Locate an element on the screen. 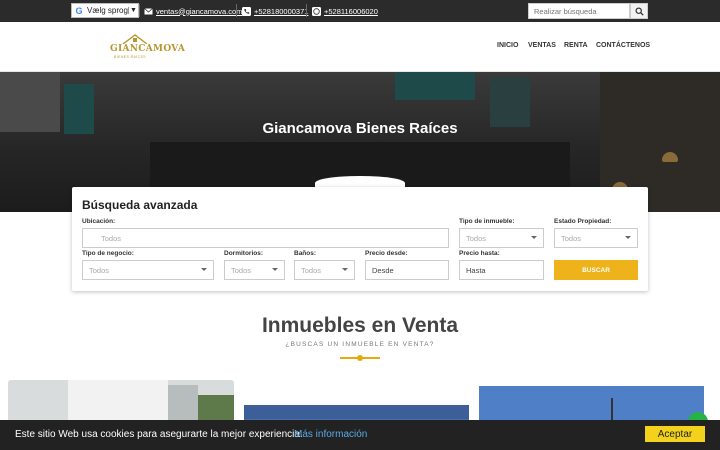  email-link: ventas@giancamova.com is located at coordinates (192, 11).